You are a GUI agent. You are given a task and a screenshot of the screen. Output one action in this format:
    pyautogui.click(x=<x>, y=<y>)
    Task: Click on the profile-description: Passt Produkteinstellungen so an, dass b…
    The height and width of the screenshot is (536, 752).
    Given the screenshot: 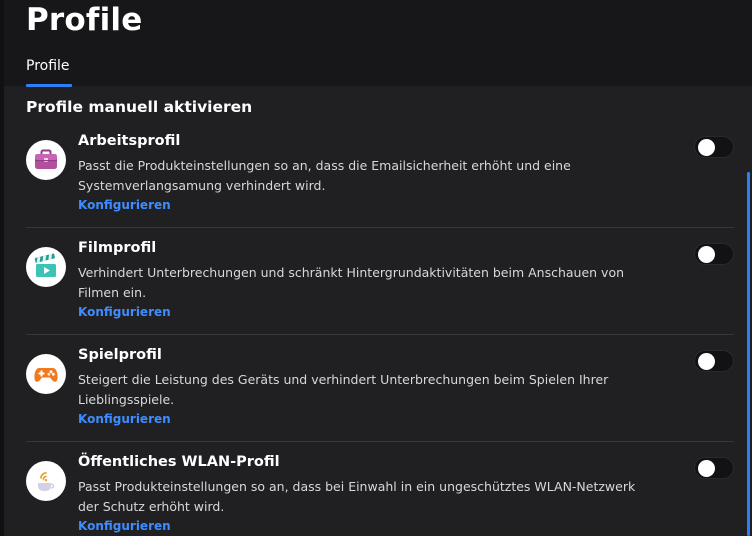 What is the action you would take?
    pyautogui.click(x=357, y=496)
    